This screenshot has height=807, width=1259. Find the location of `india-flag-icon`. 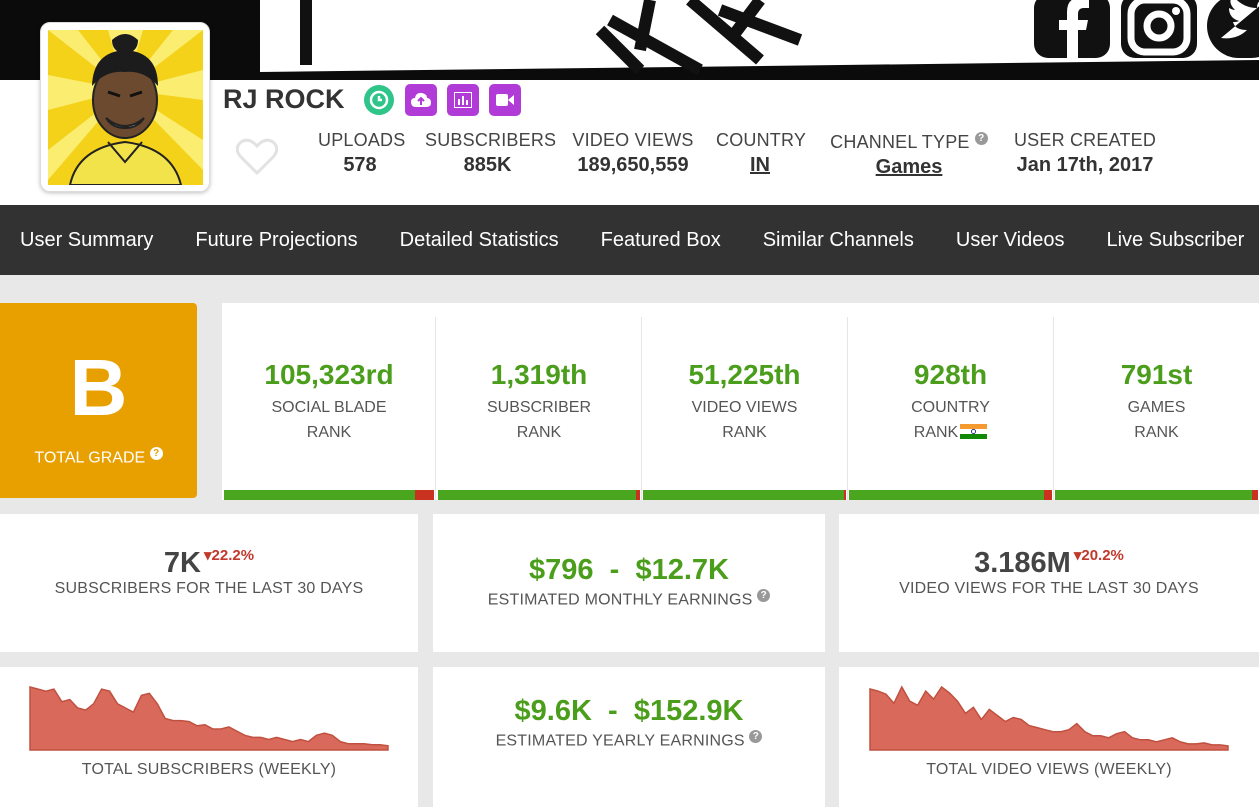

india-flag-icon is located at coordinates (974, 431).